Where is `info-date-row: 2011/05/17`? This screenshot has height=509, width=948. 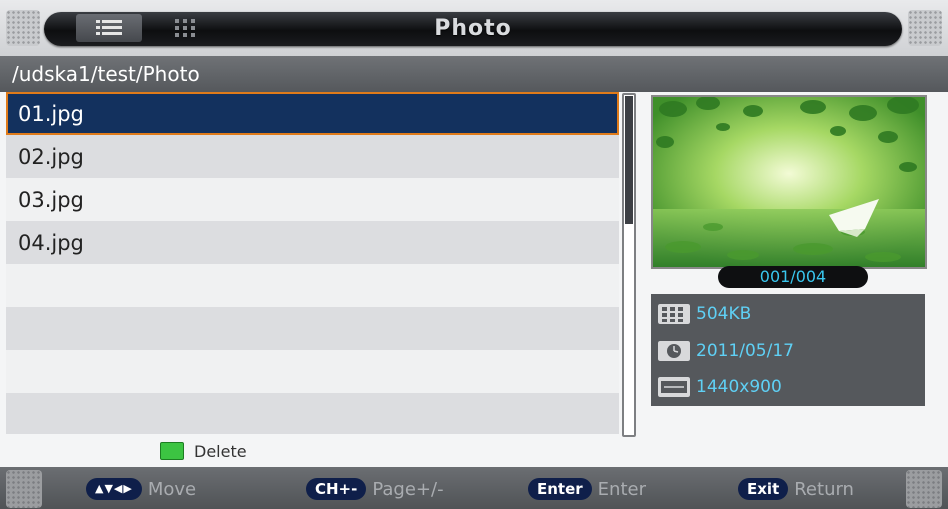
info-date-row: 2011/05/17 is located at coordinates (726, 351).